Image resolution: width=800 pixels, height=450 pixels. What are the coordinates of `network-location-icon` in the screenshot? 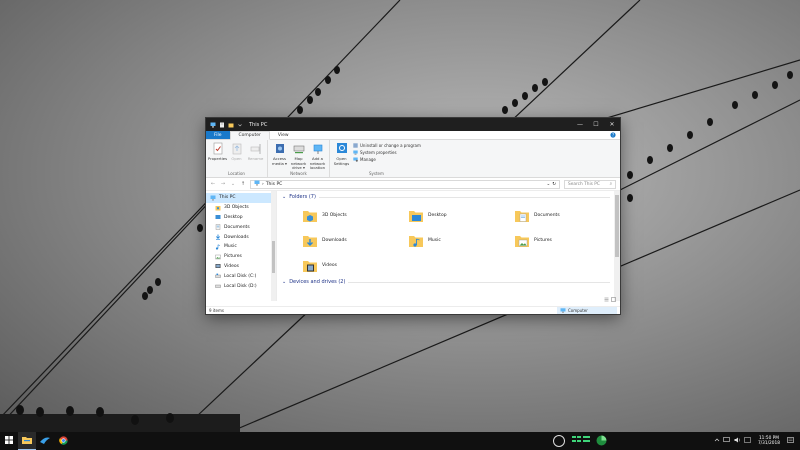 It's located at (318, 149).